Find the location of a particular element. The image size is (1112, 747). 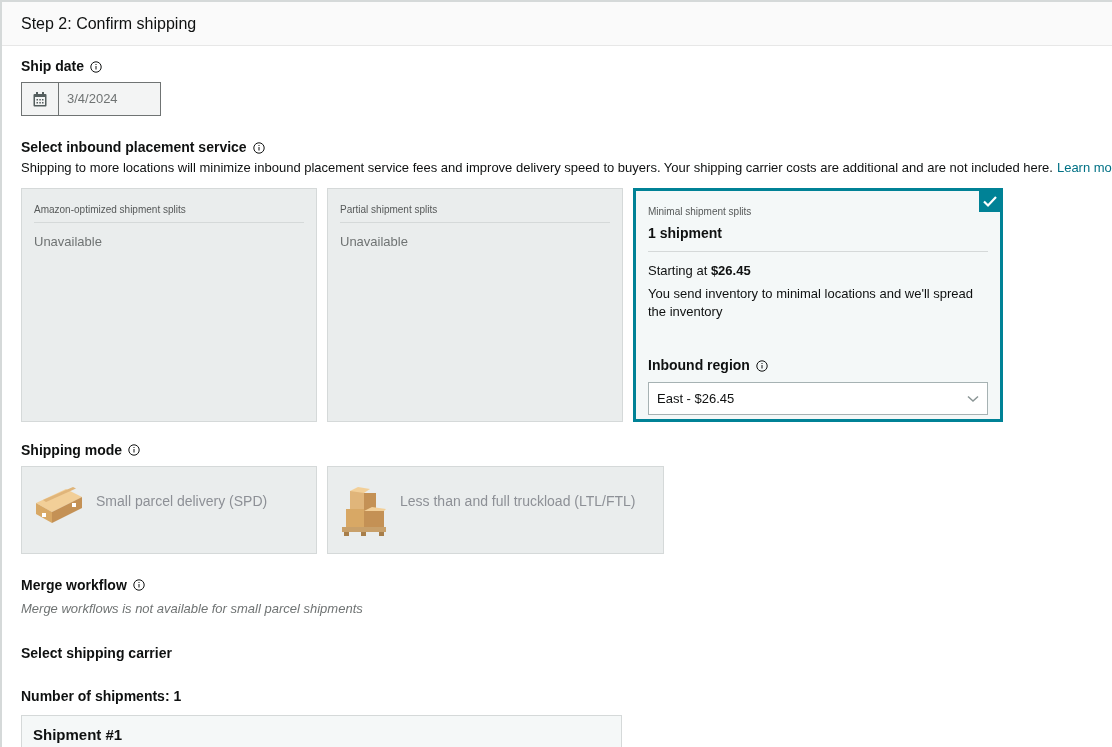

merge-workflow-label: Merge workflow is located at coordinates (74, 585).